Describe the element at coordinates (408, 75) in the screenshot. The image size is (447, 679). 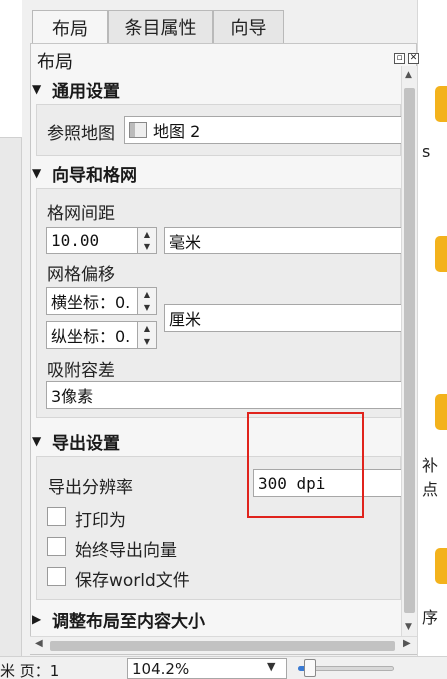
I see `scroll-up-icon: ▲` at that location.